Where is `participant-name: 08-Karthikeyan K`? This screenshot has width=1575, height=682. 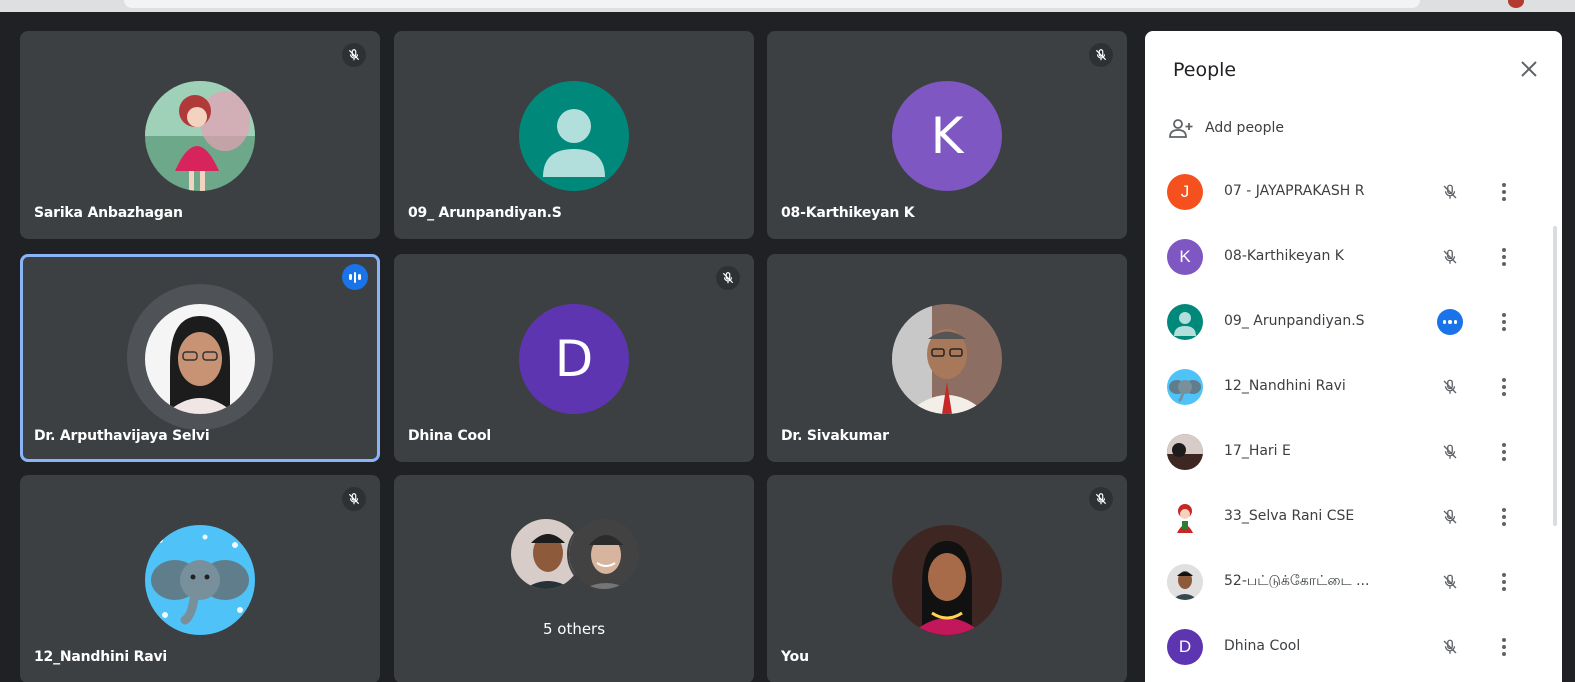
participant-name: 08-Karthikeyan K is located at coordinates (848, 213).